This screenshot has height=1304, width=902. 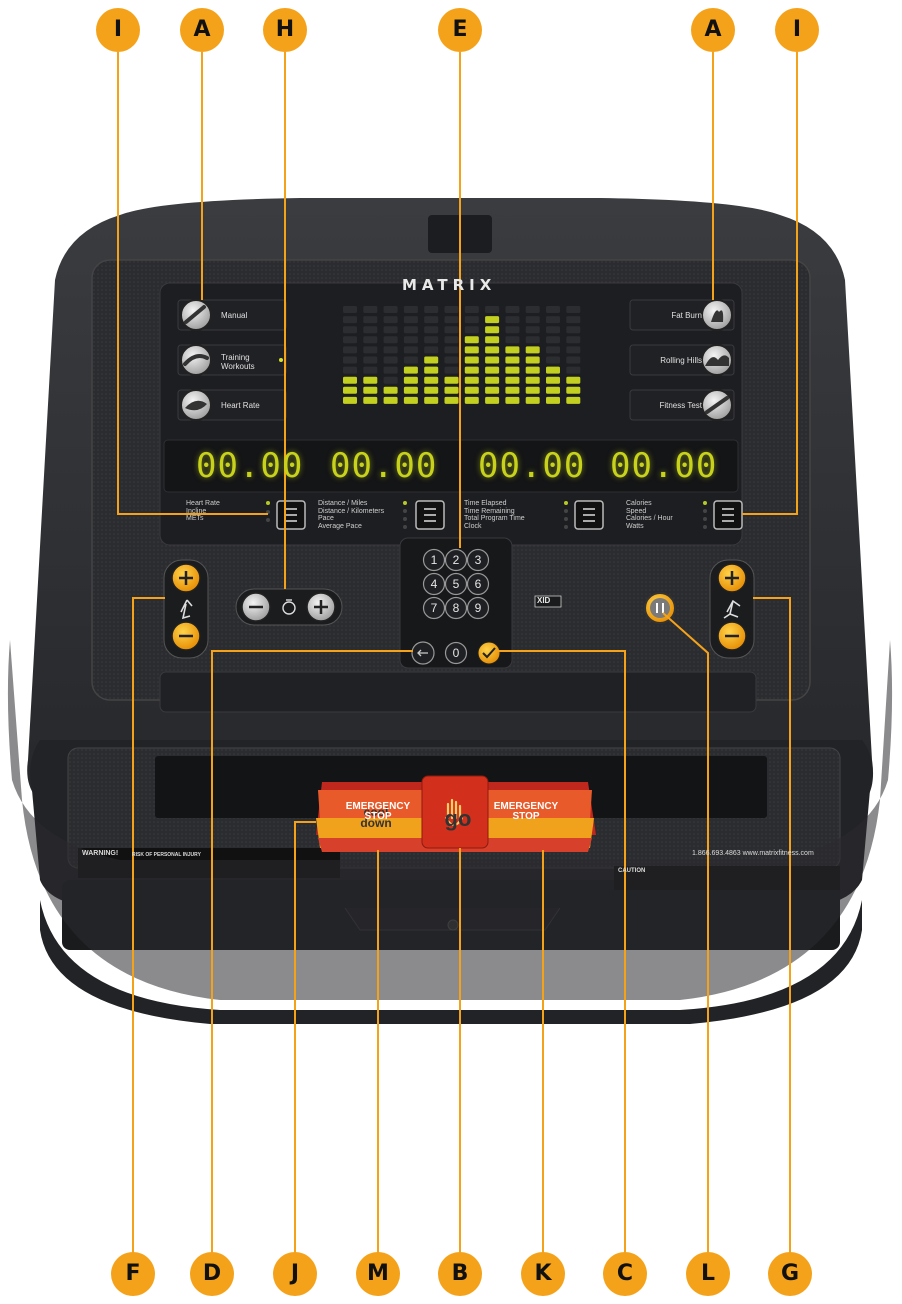 I want to click on keypad-key-label: 8, so click(x=456, y=608).